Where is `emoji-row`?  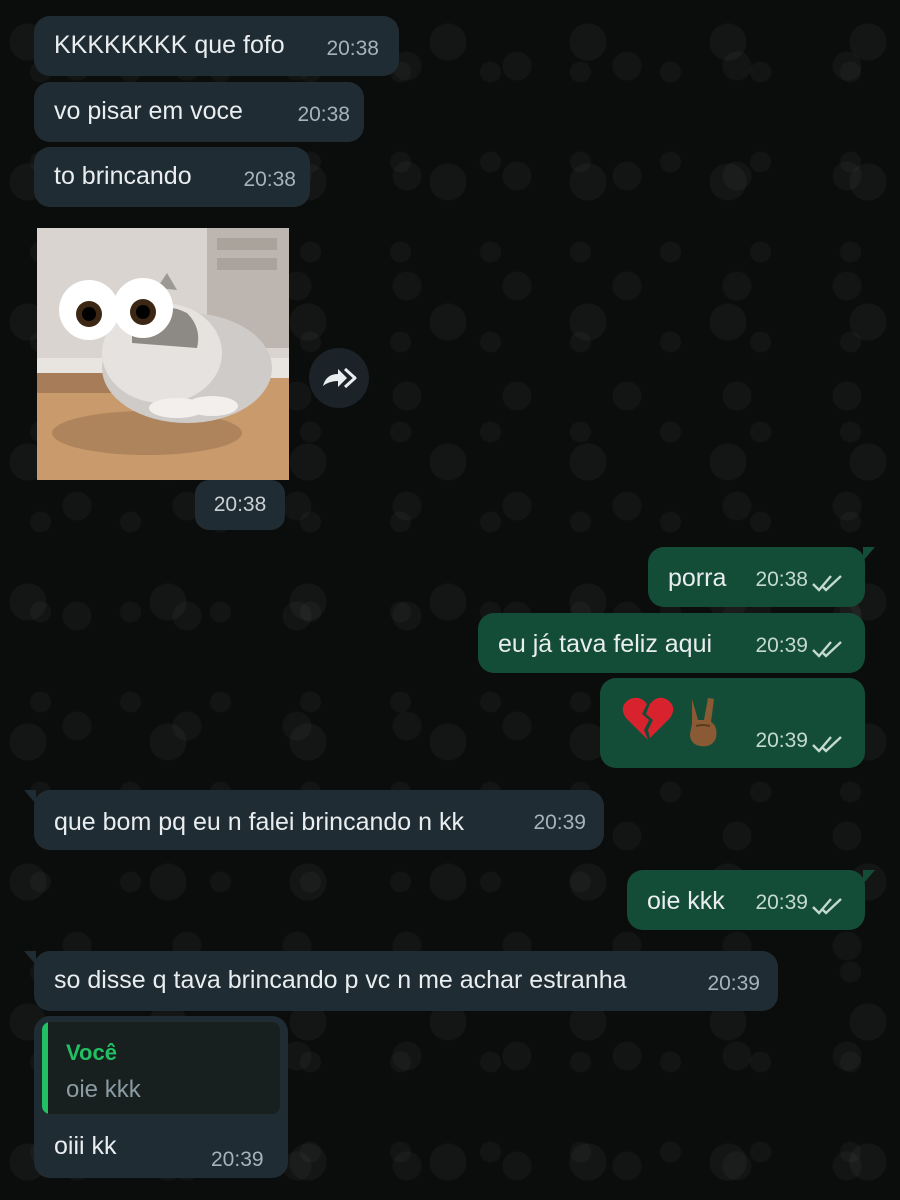
emoji-row is located at coordinates (673, 722).